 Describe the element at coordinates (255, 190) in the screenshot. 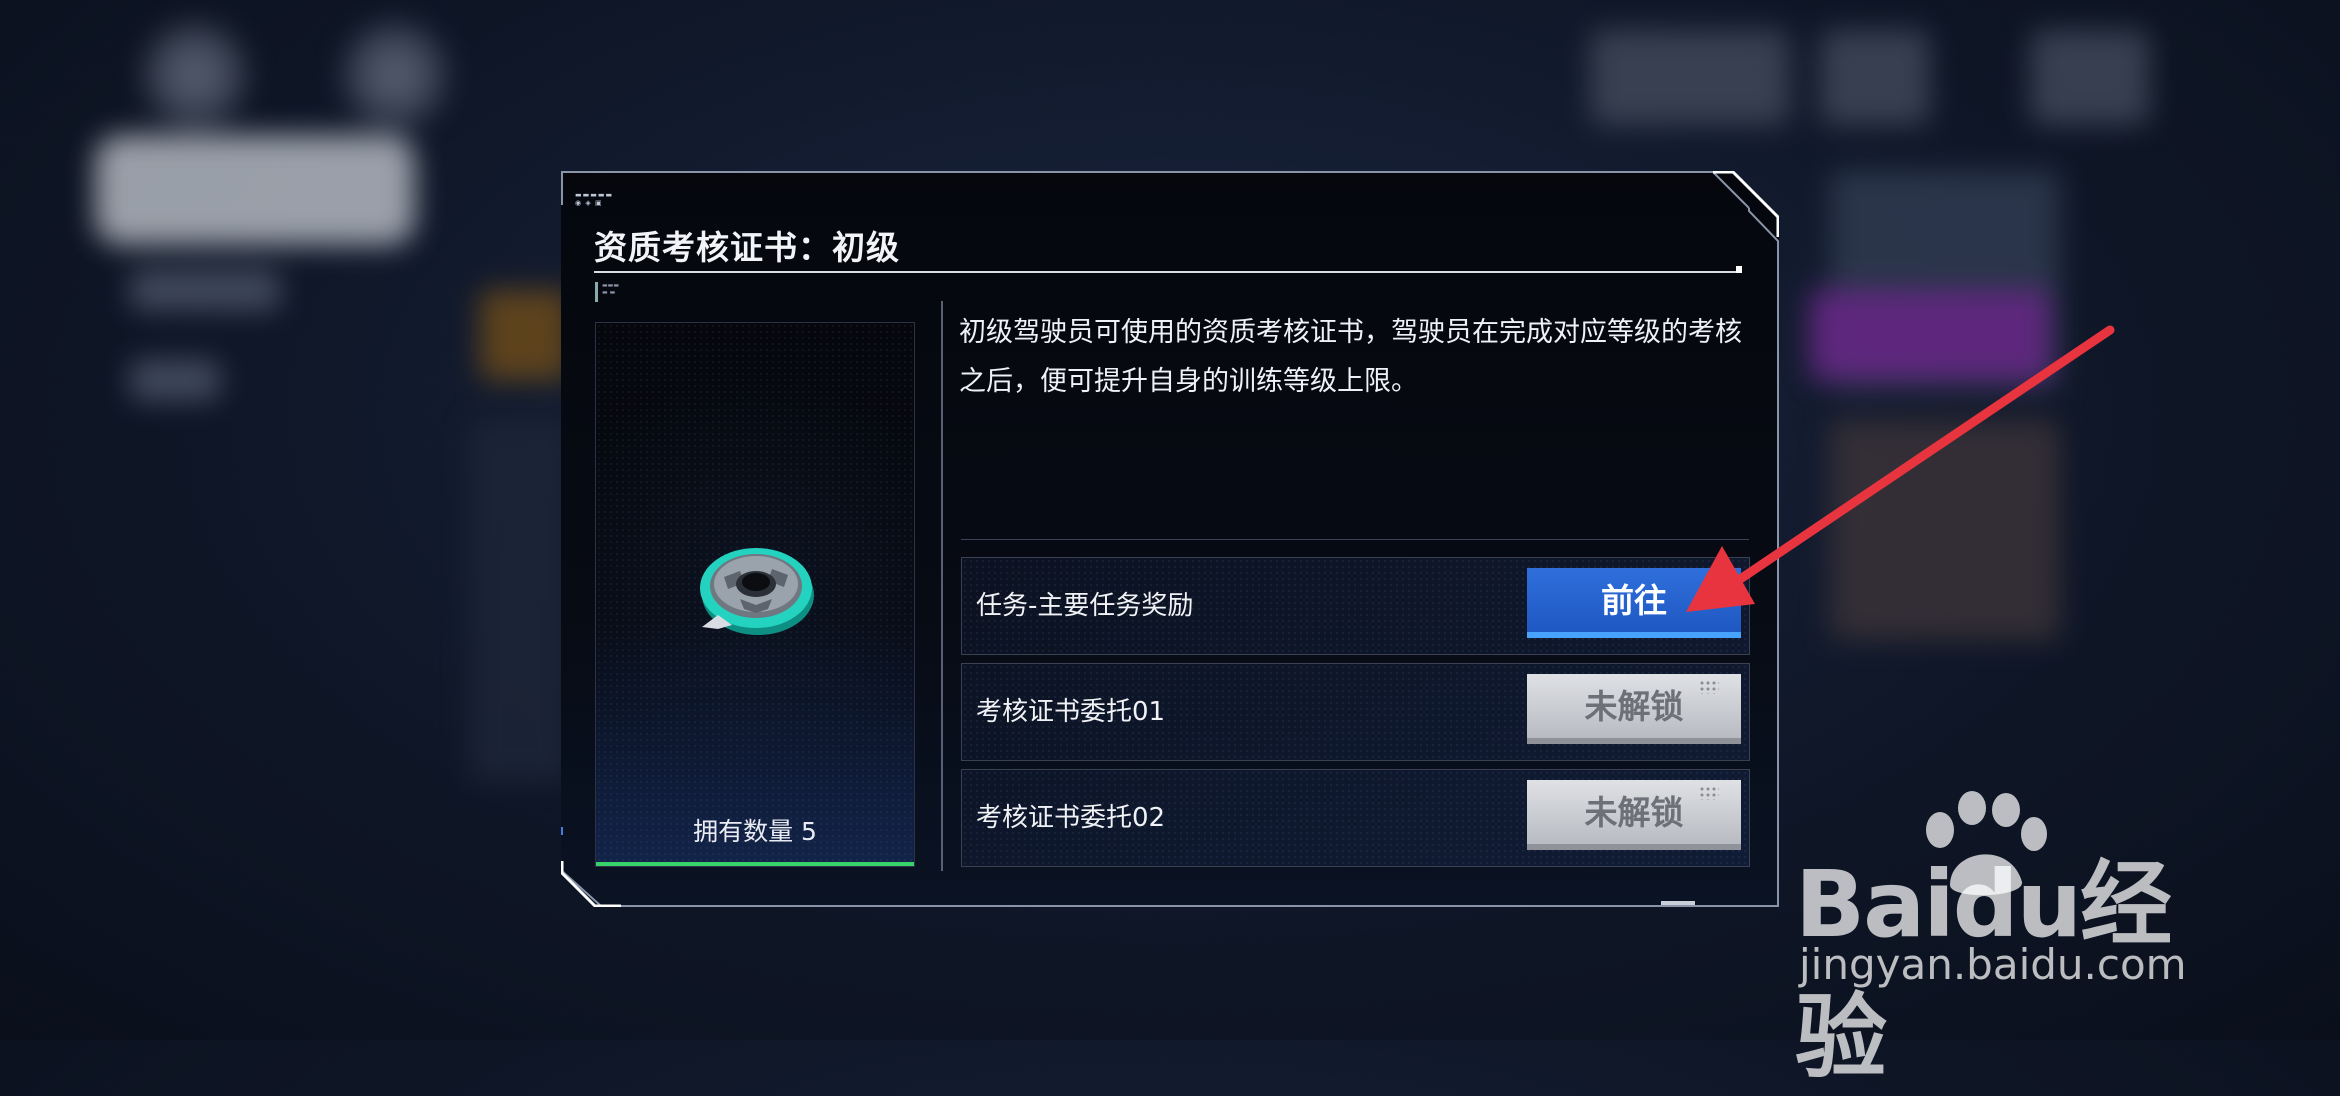

I see `bg-menu-pill` at that location.